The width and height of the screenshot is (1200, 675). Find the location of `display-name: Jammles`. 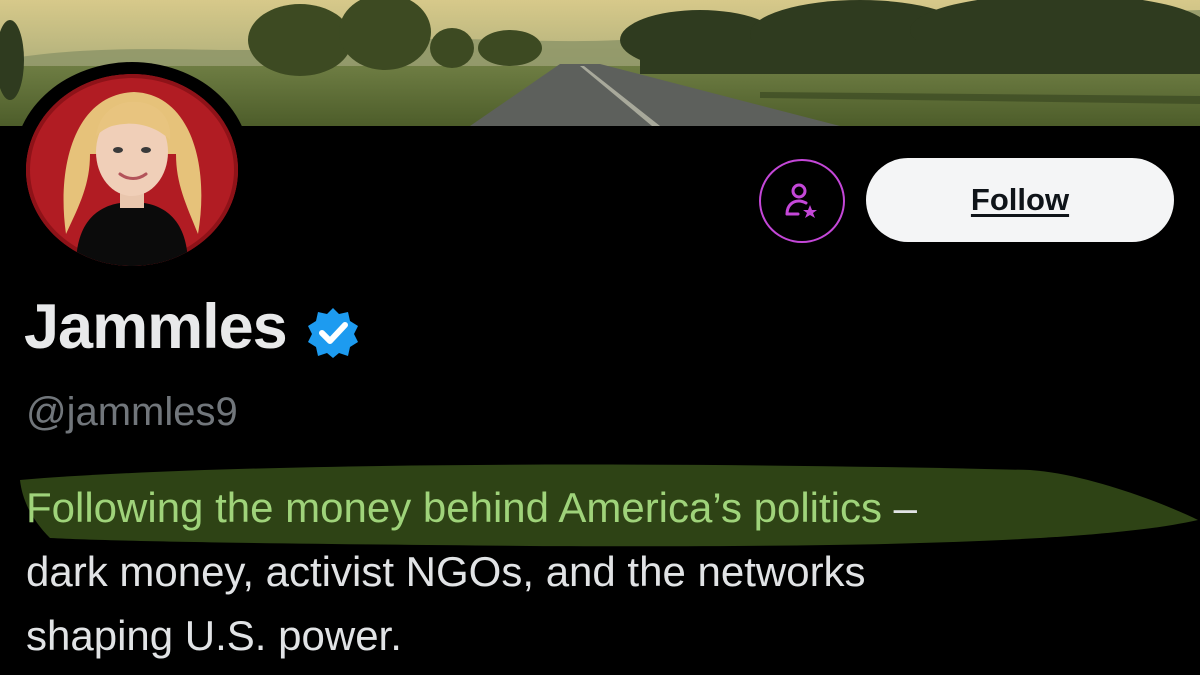

display-name: Jammles is located at coordinates (156, 327).